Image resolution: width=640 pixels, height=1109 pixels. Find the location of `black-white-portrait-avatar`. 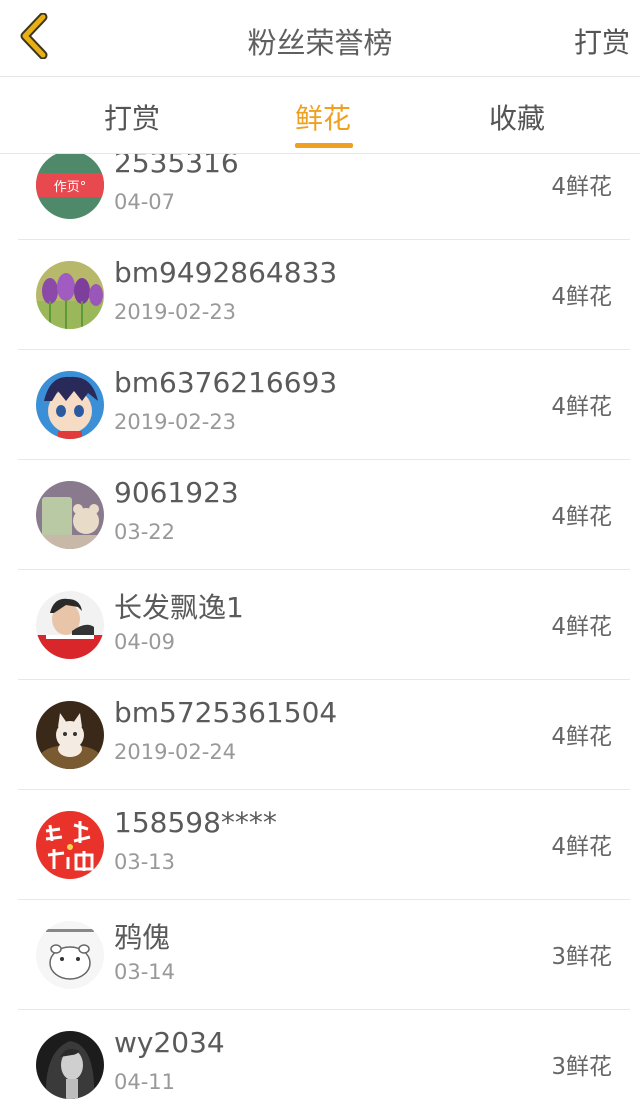

black-white-portrait-avatar is located at coordinates (70, 1065).